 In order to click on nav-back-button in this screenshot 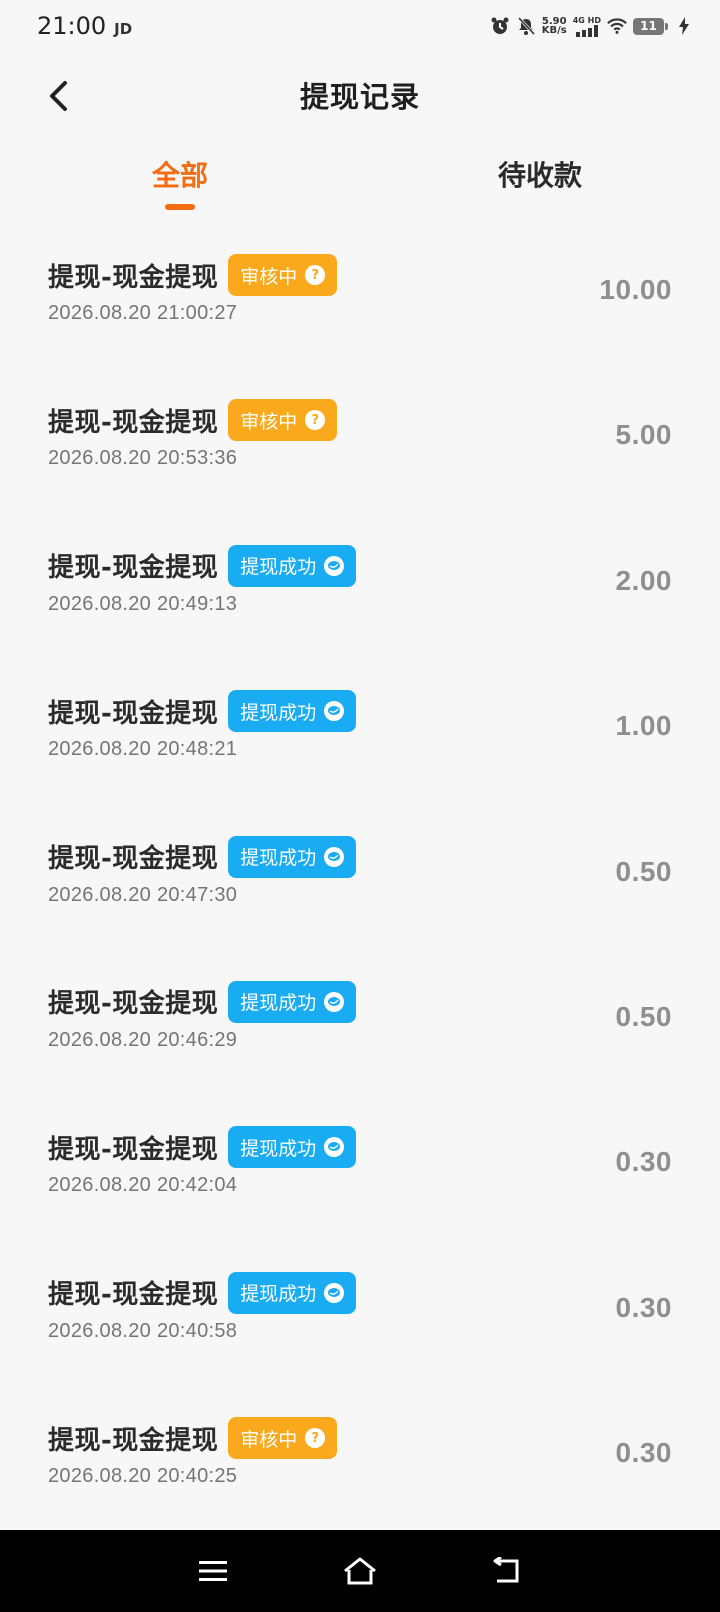, I will do `click(507, 1571)`.